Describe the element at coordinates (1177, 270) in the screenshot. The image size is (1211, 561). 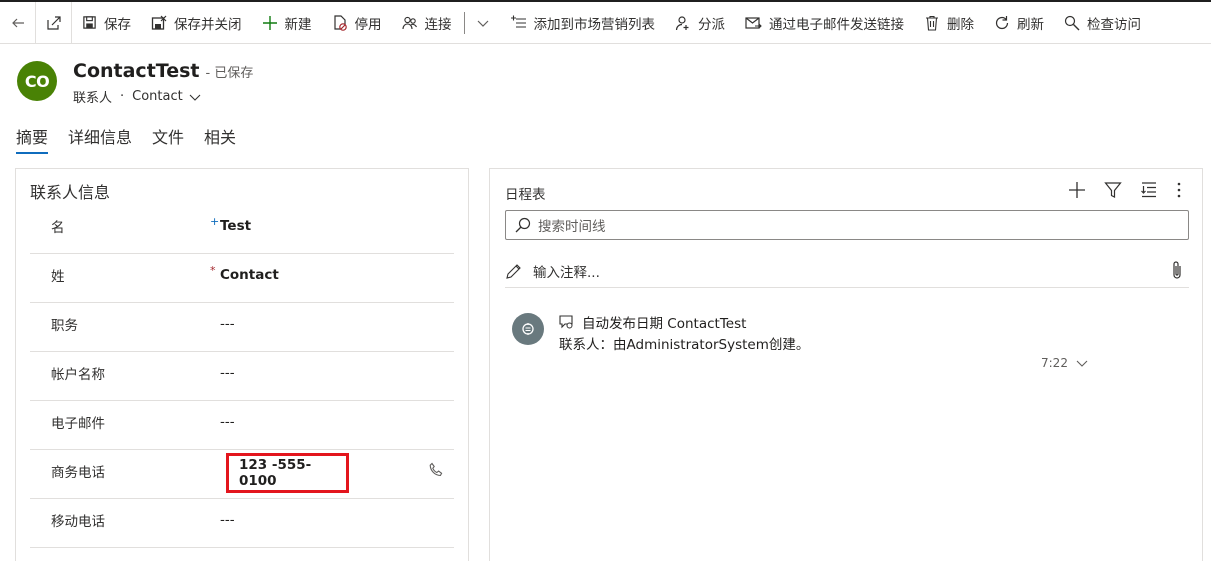
I see `paperclip-icon` at that location.